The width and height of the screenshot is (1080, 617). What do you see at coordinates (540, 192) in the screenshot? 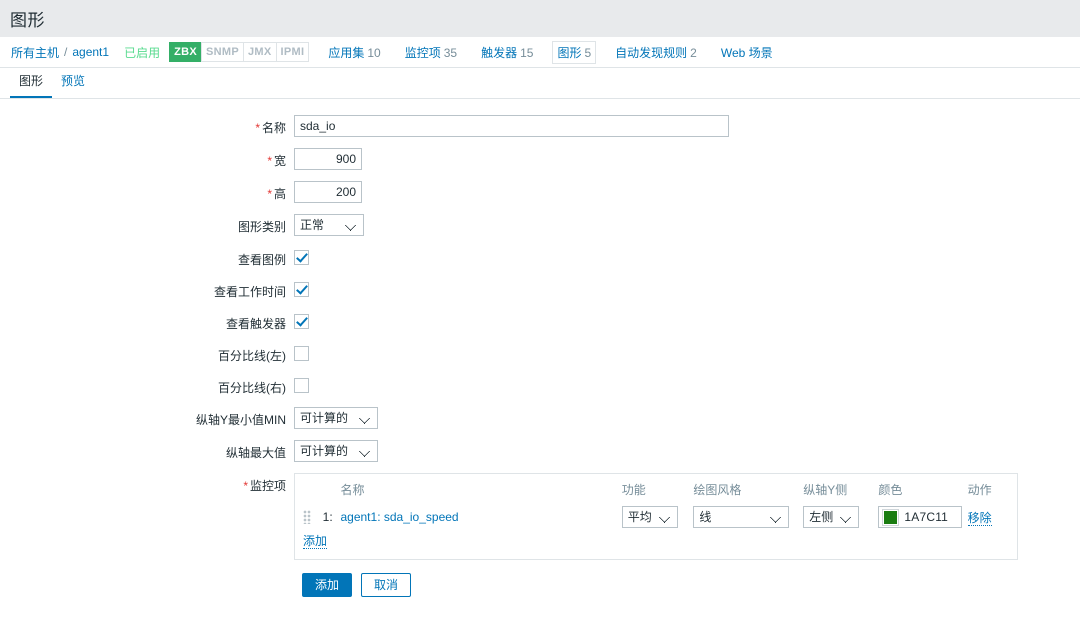
I see `form-row-height: * 高` at bounding box center [540, 192].